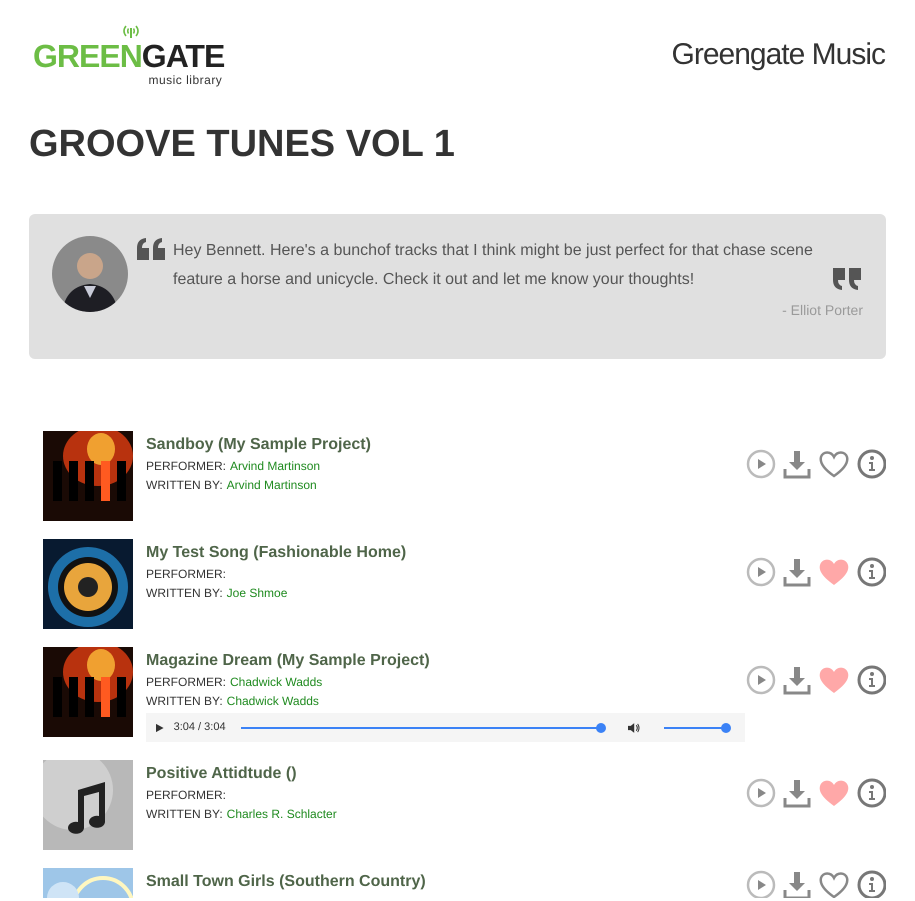  What do you see at coordinates (276, 553) in the screenshot?
I see `track-title: My Test Song (Fashionable Home)` at bounding box center [276, 553].